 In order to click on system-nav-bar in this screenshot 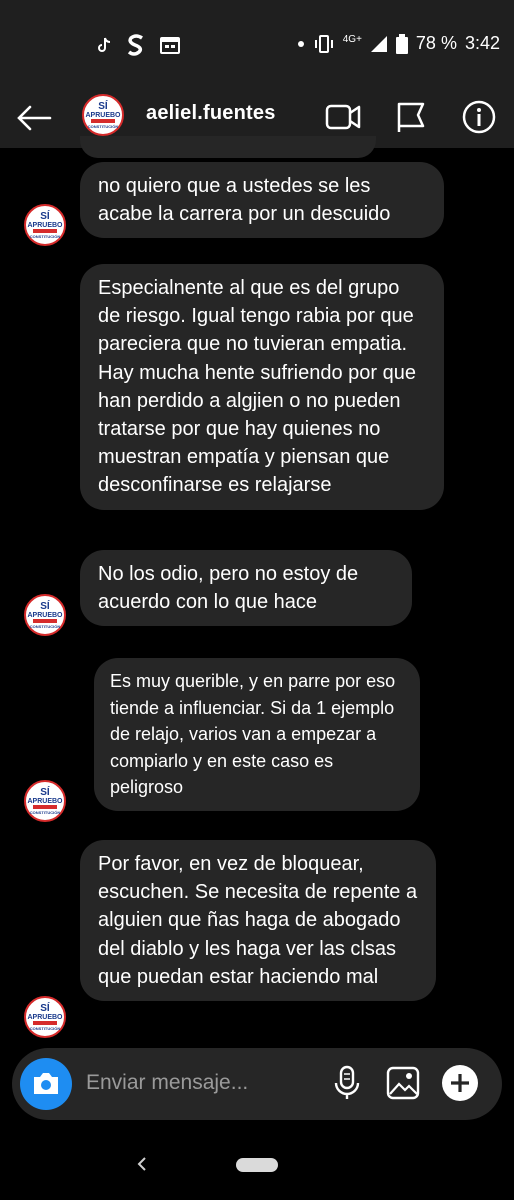, I will do `click(257, 1165)`.